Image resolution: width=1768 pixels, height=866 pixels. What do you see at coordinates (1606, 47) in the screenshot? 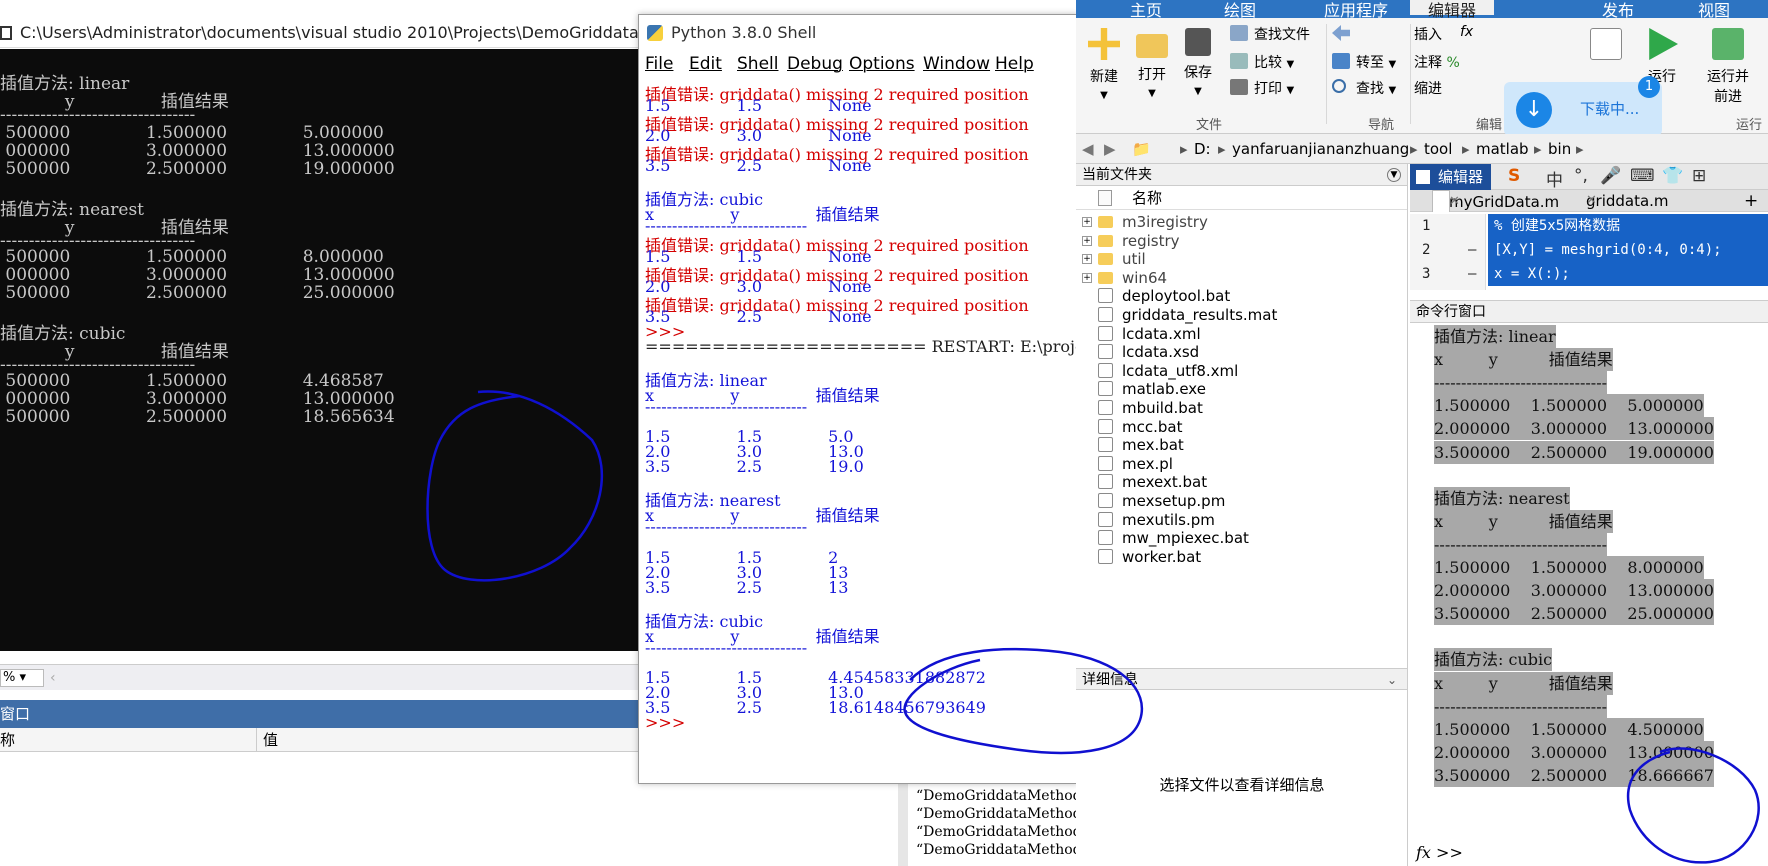
I see `breakpoints-button` at bounding box center [1606, 47].